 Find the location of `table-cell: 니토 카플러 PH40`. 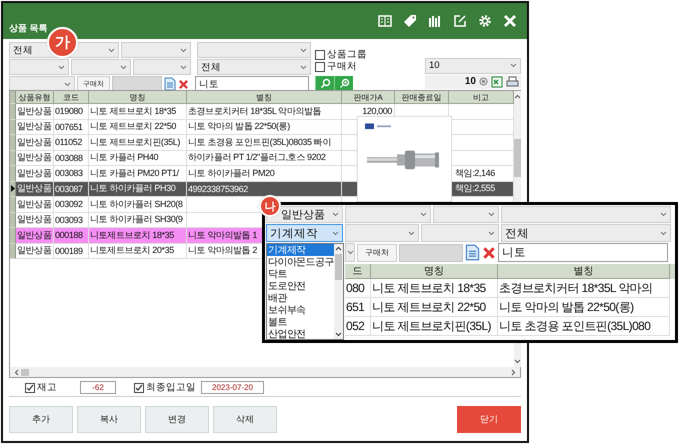

table-cell: 니토 카플러 PH40 is located at coordinates (124, 157).